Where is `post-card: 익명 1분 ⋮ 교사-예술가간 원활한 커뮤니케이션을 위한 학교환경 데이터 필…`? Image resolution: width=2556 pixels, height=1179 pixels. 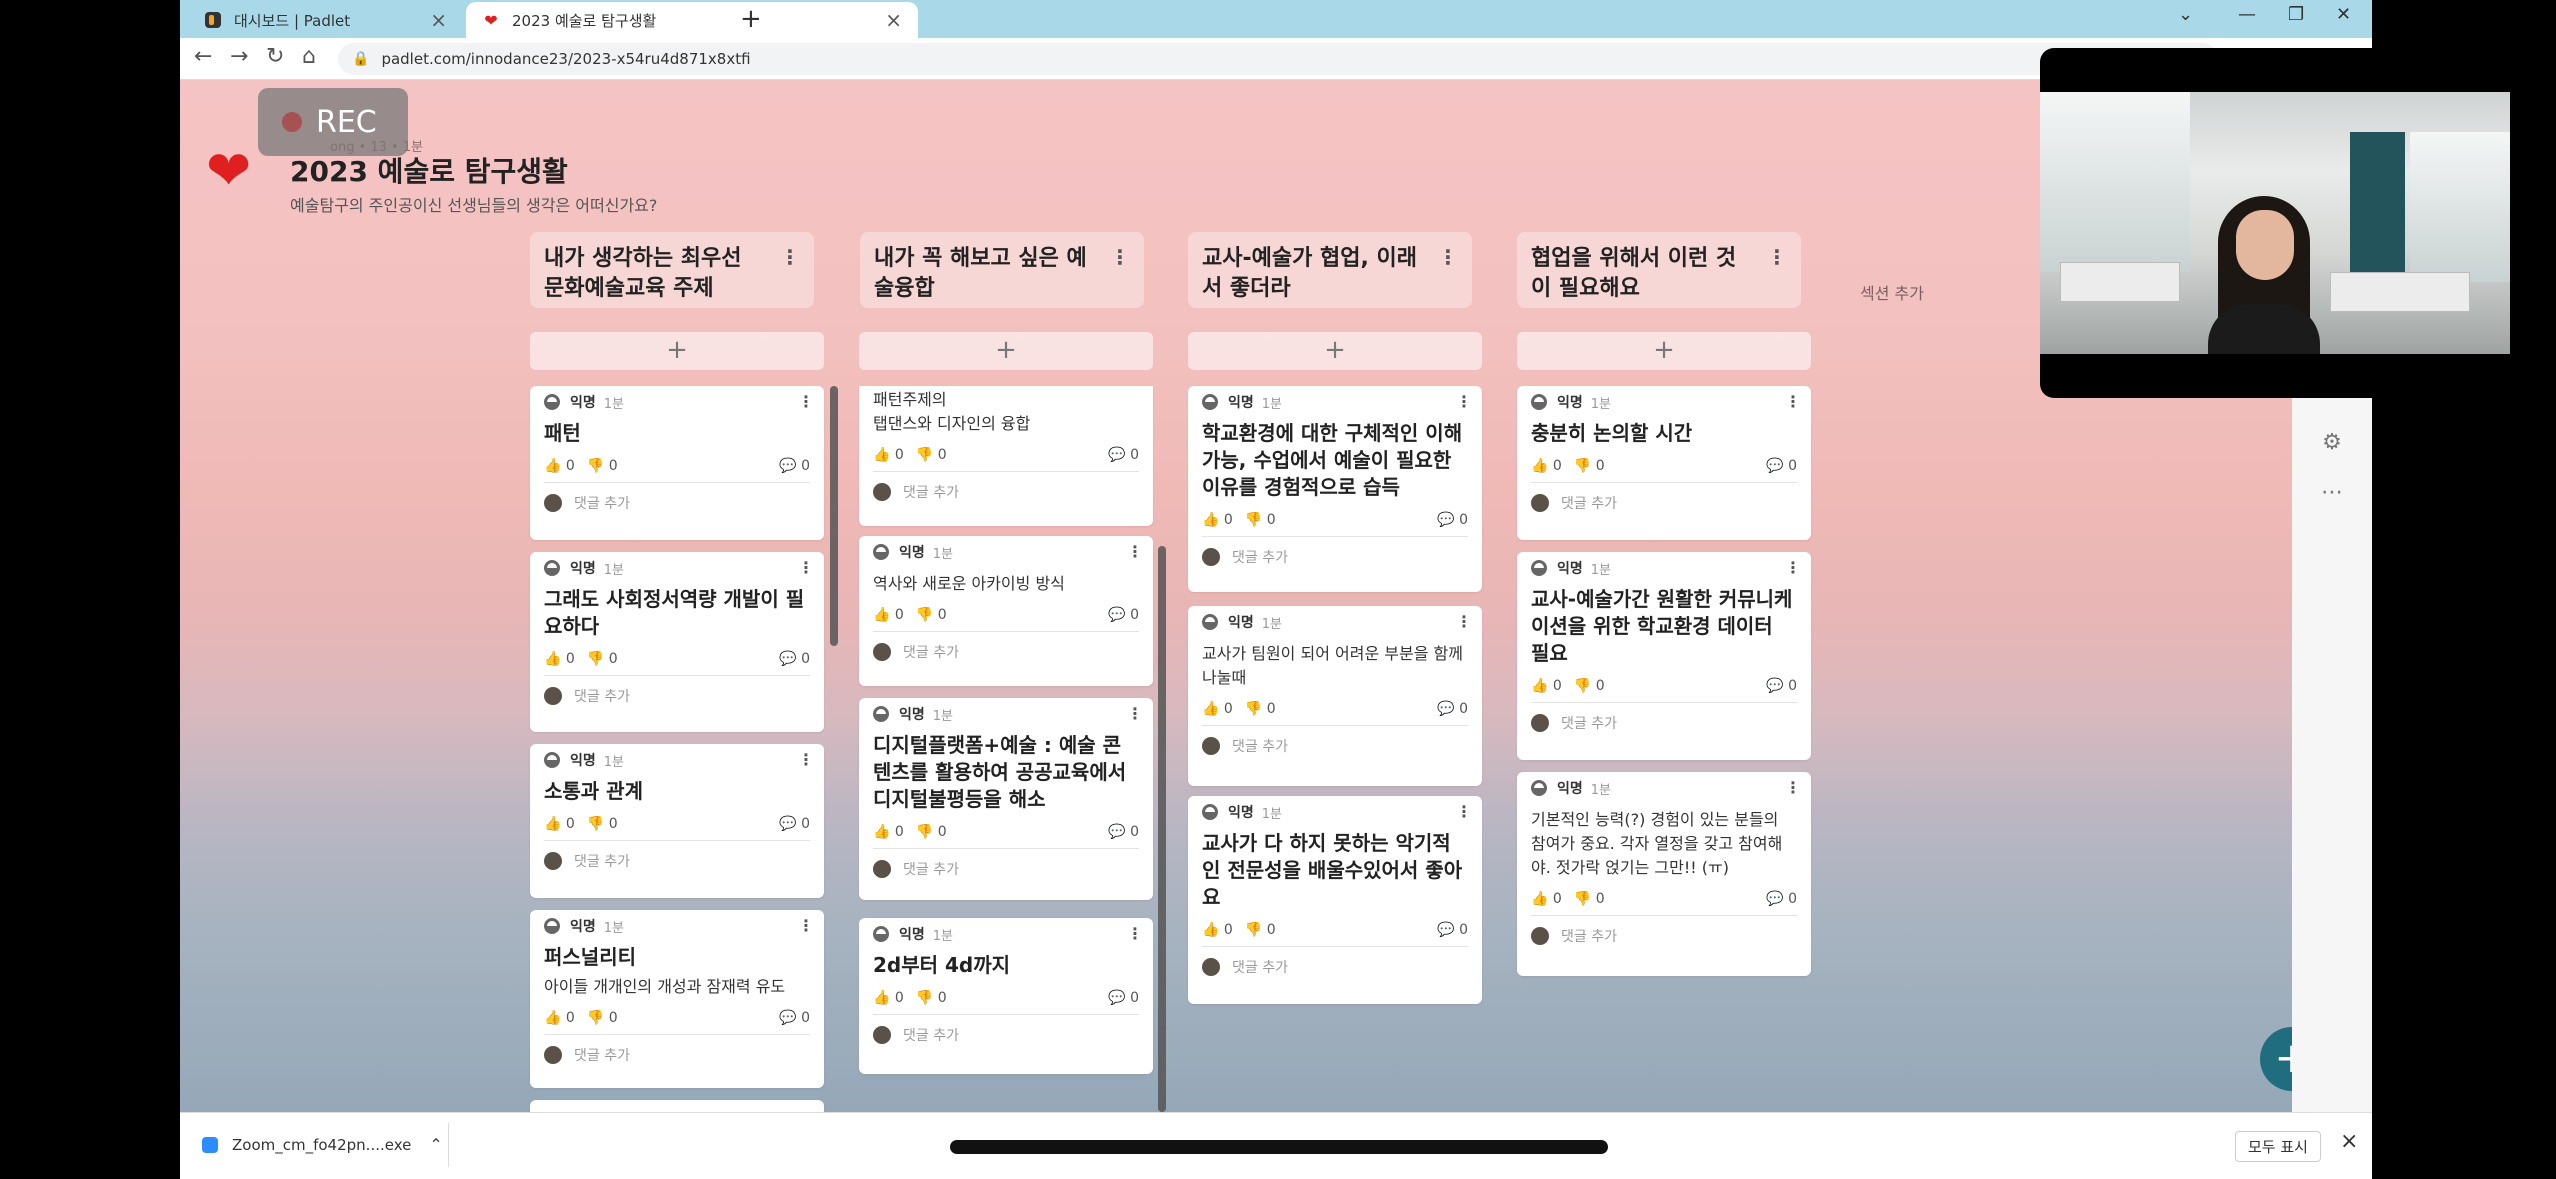
post-card: 익명 1분 ⋮ 교사-예술가간 원활한 커뮤니케이션을 위한 학교환경 데이터 필… is located at coordinates (1664, 656).